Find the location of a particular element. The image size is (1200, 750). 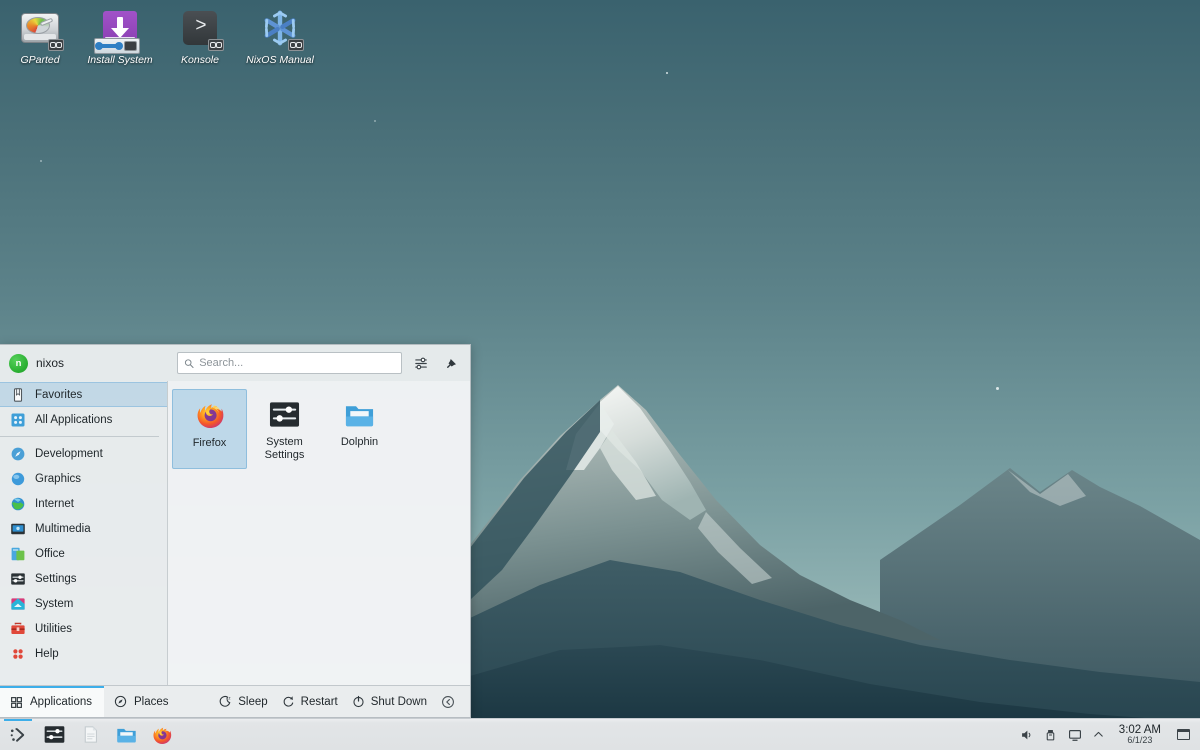

grid-apps-icon is located at coordinates (18, 419).